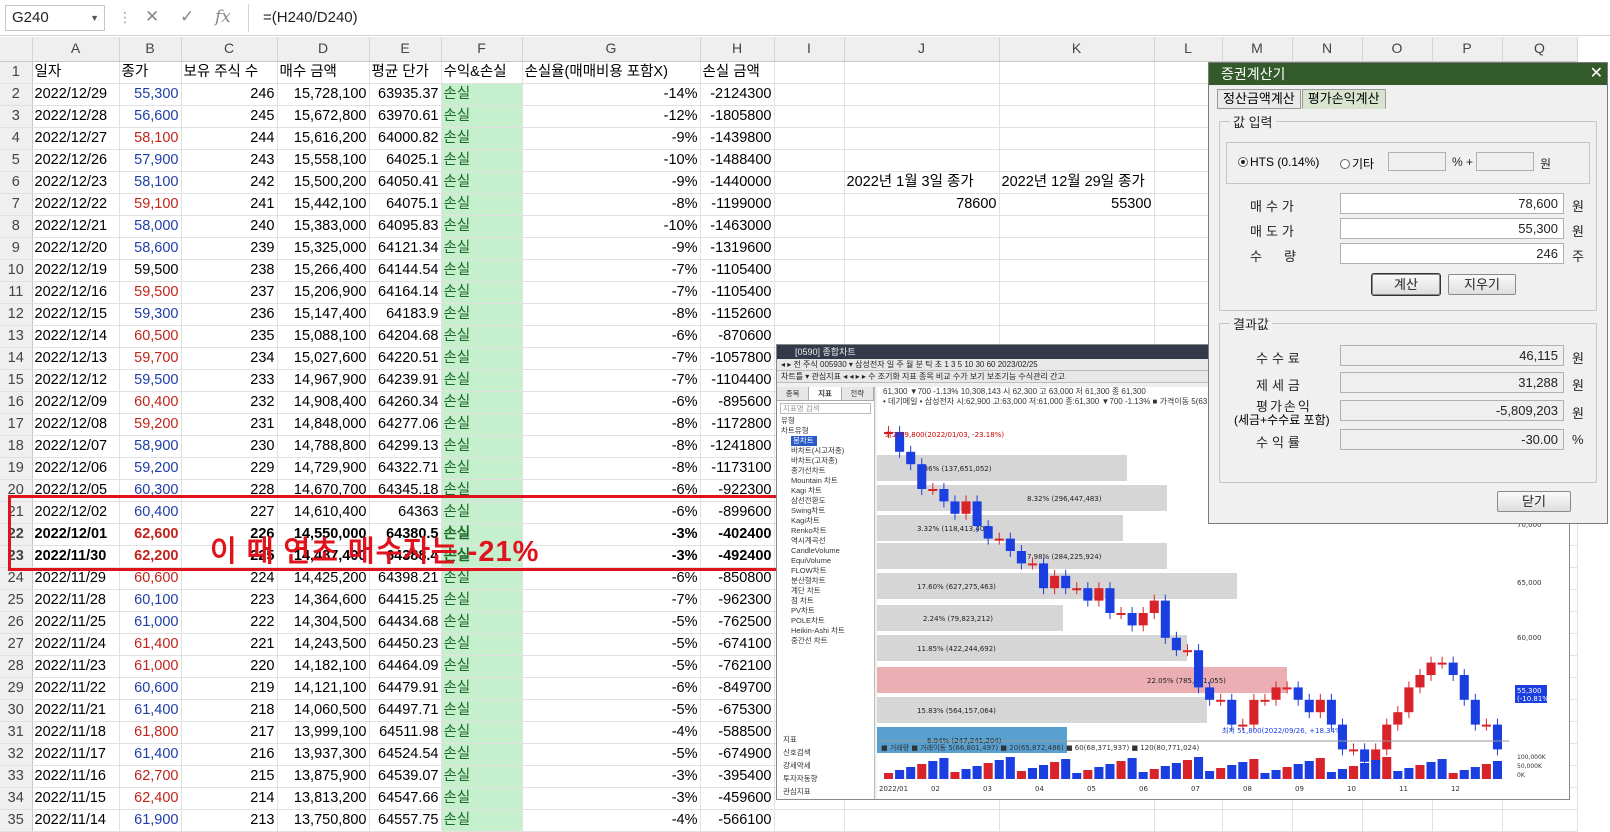 Image resolution: width=1610 pixels, height=832 pixels. I want to click on loss-rate-cell: -10%, so click(611, 226).